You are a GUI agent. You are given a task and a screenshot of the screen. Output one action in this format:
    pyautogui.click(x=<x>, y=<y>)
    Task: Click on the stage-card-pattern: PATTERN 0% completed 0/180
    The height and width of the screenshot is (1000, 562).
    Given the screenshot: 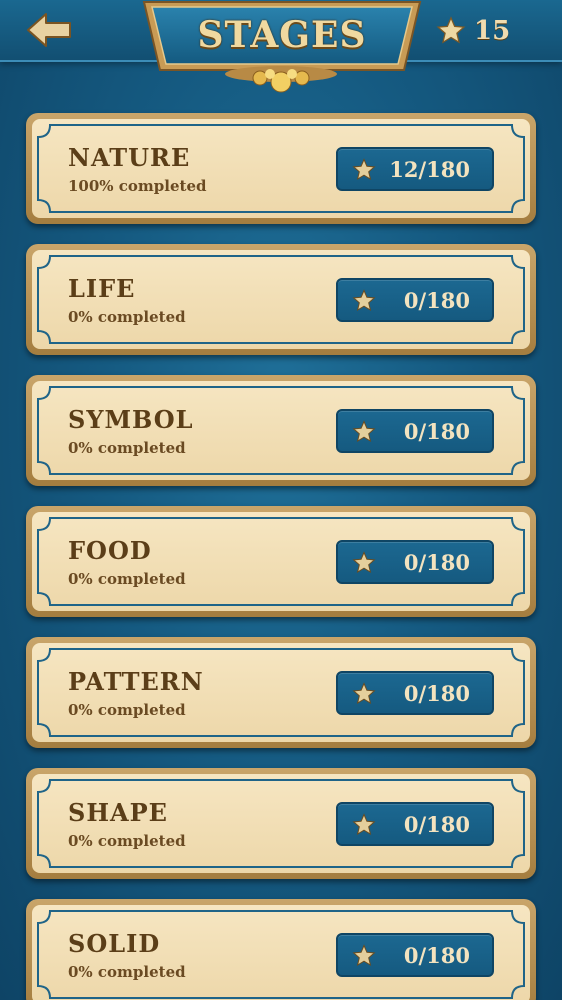 What is the action you would take?
    pyautogui.click(x=281, y=692)
    